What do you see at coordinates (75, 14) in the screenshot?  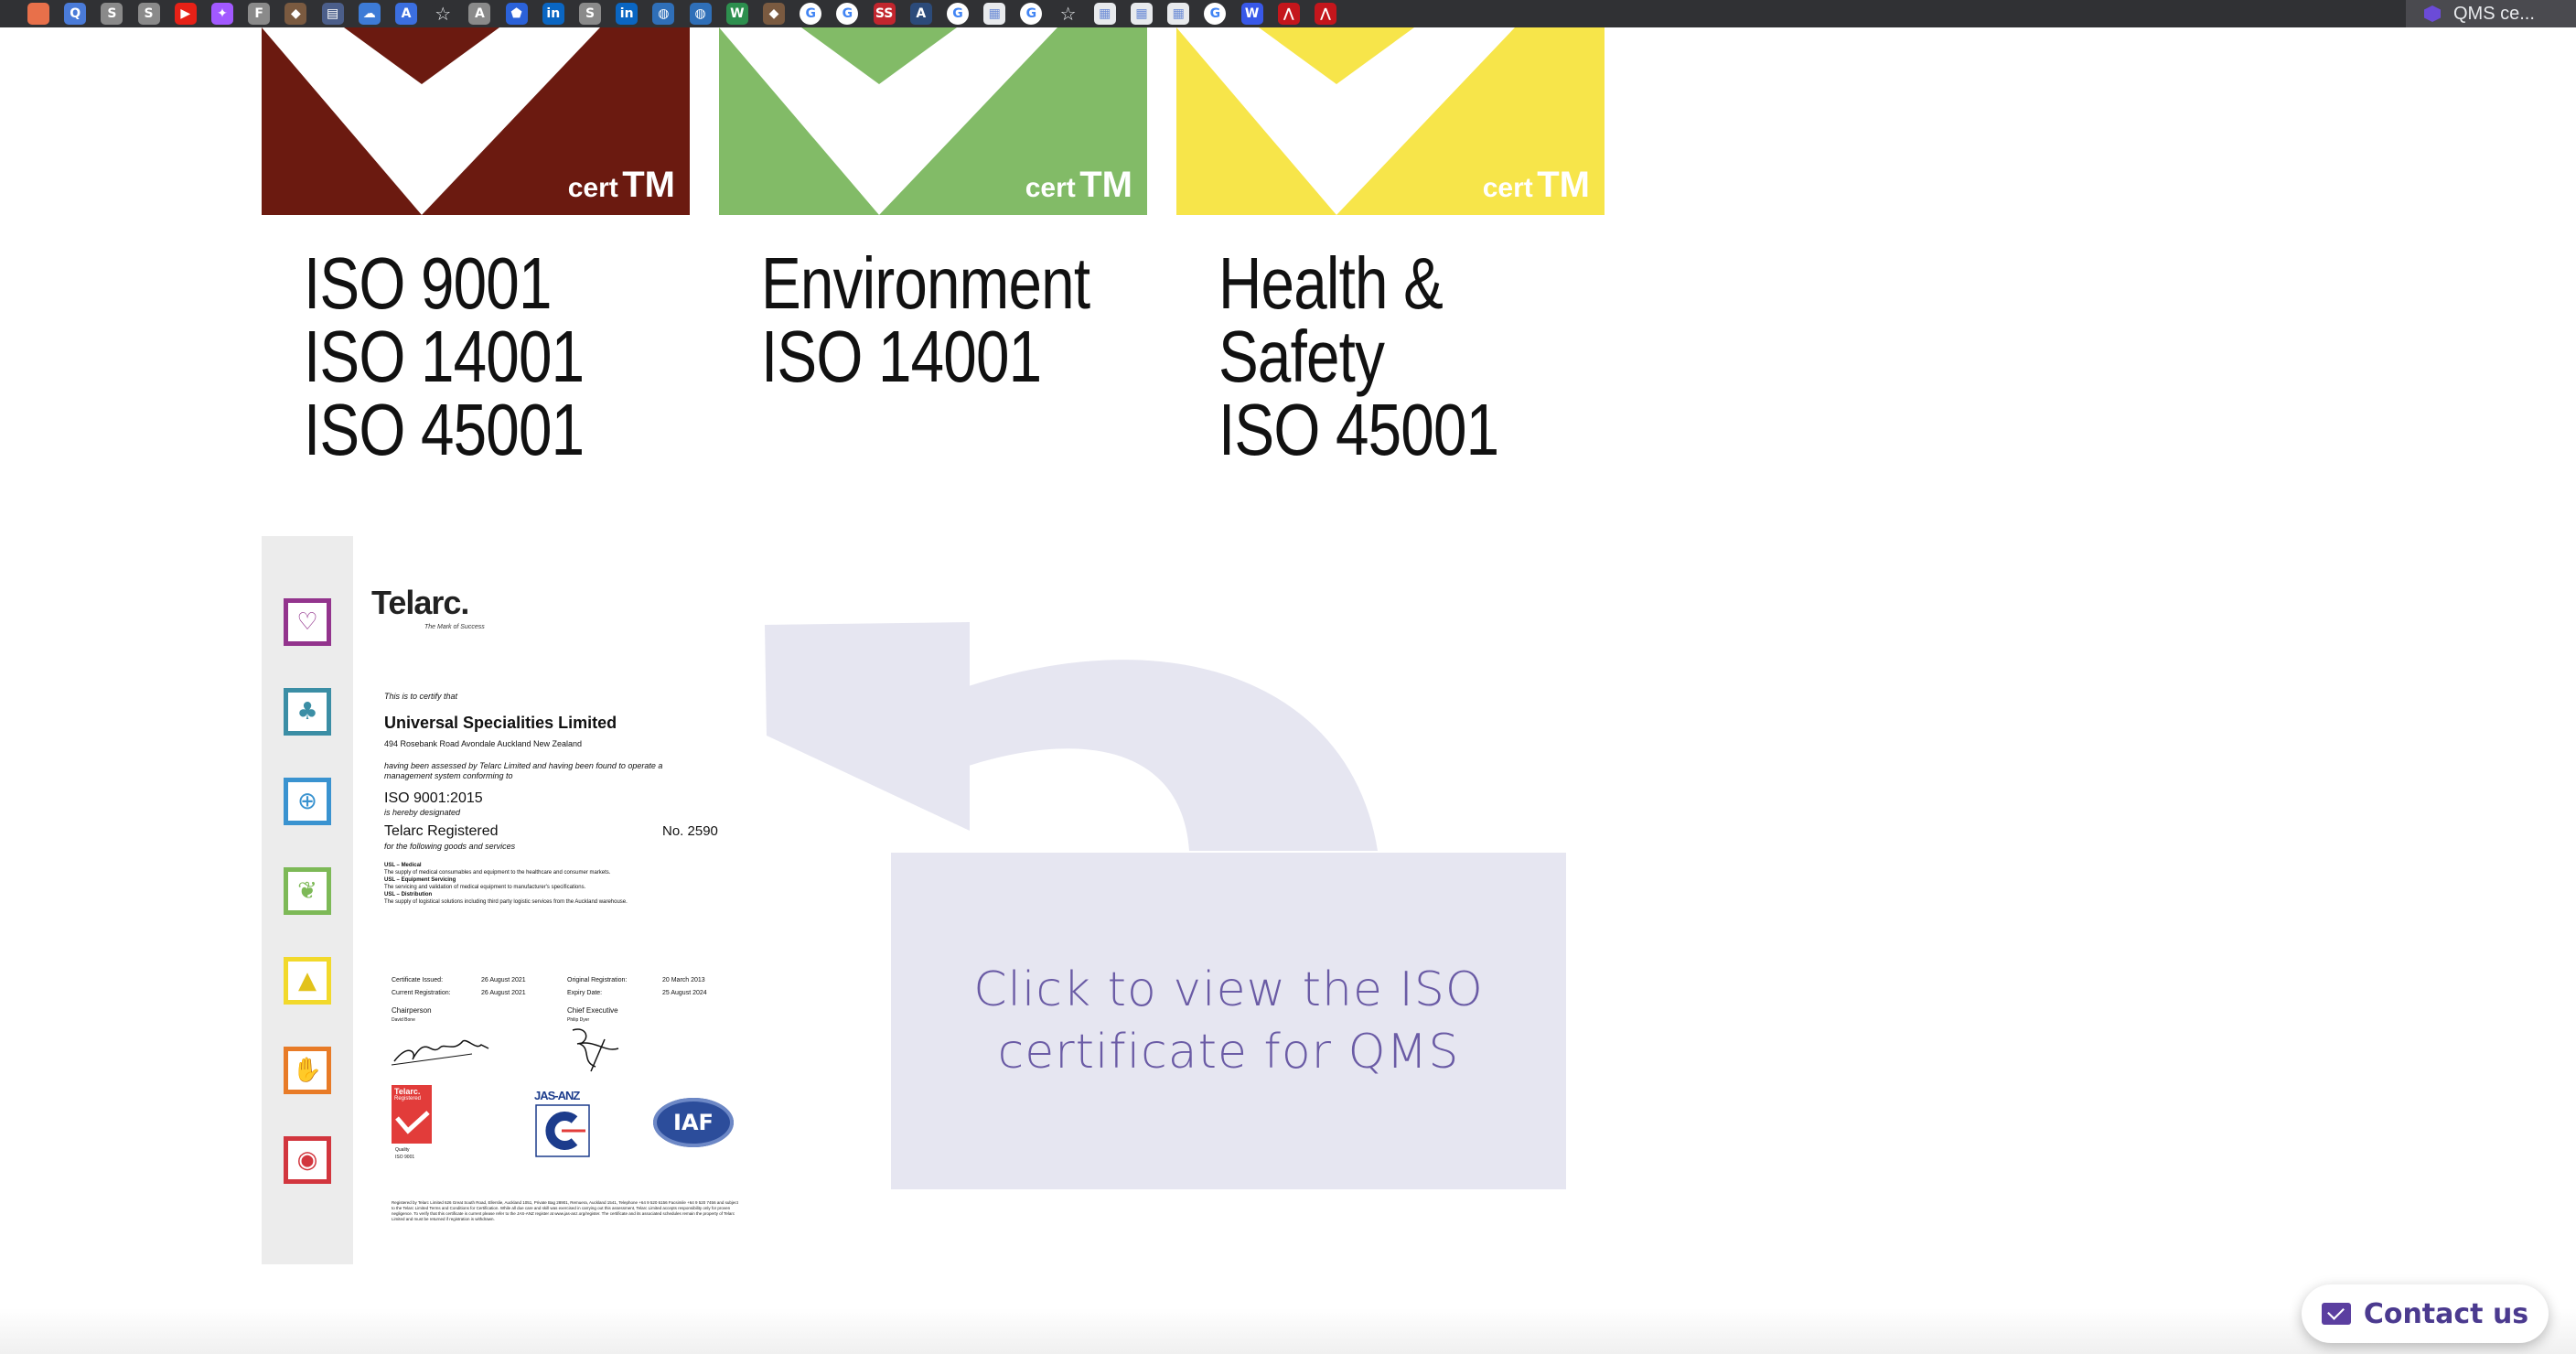 I see `bookmark-search-icon: Q` at bounding box center [75, 14].